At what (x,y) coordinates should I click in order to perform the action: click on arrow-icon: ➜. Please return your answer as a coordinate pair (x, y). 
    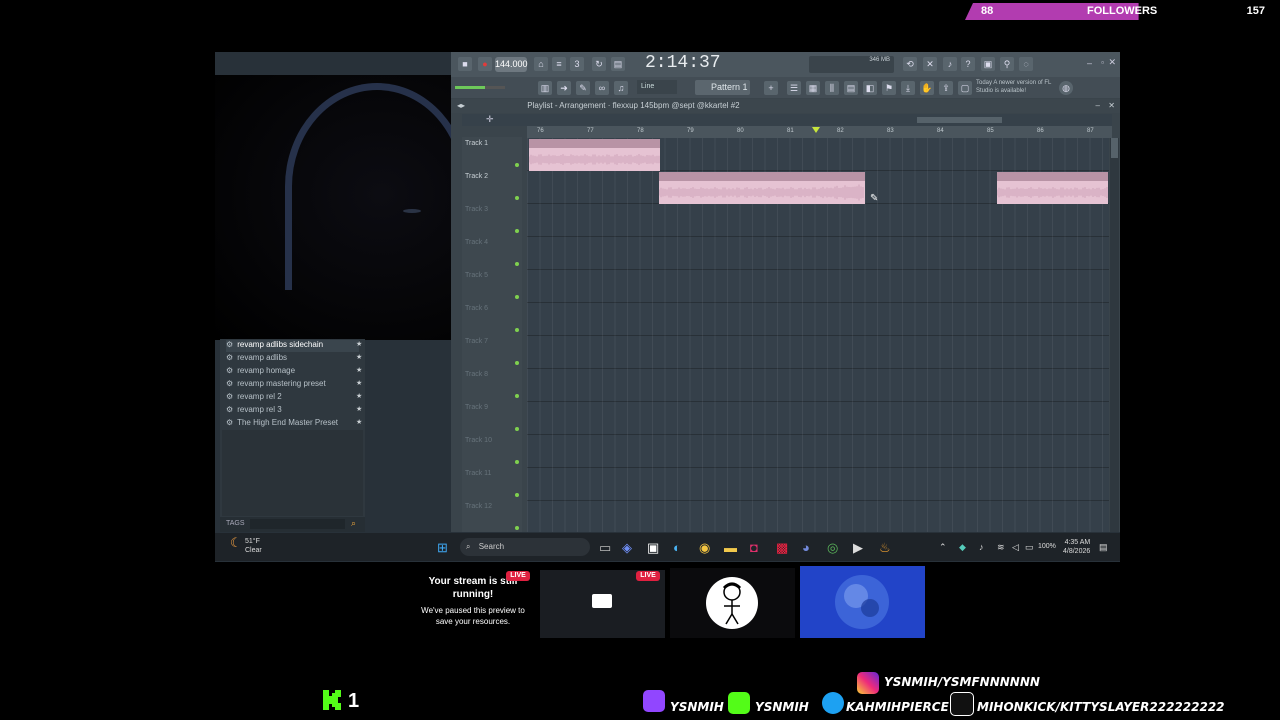
    Looking at the image, I should click on (564, 88).